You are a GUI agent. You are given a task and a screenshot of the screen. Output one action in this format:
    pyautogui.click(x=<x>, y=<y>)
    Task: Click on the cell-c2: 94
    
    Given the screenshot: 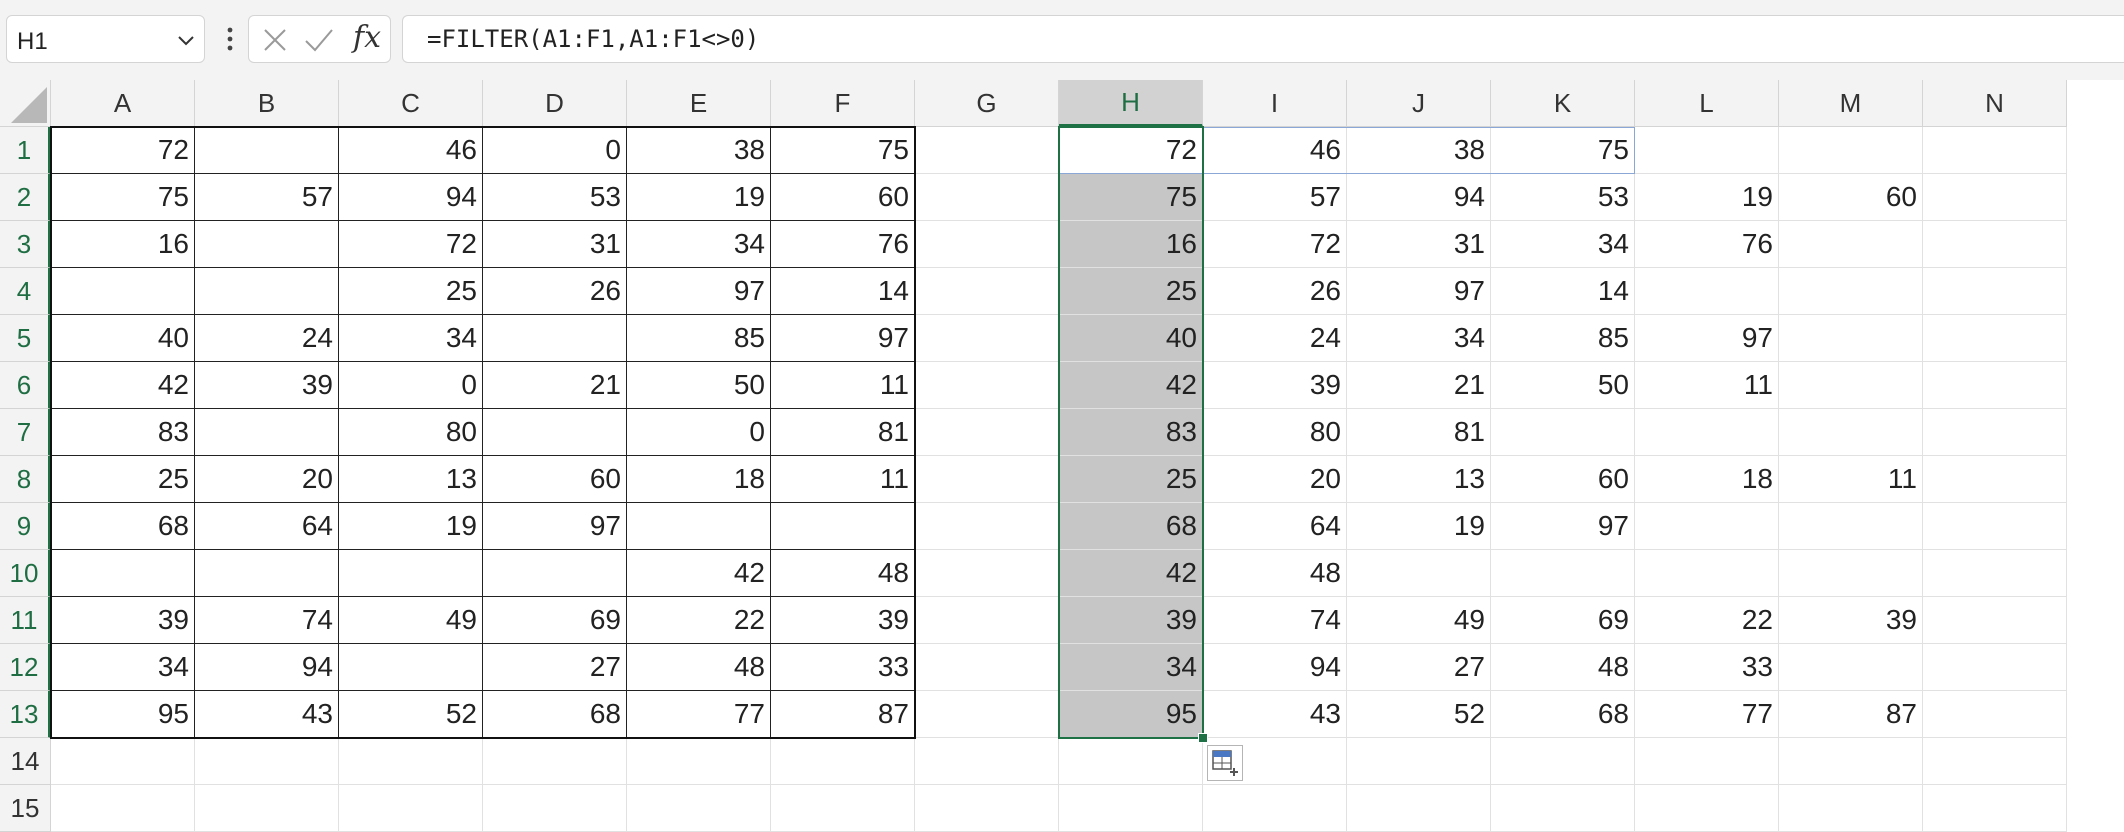 What is the action you would take?
    pyautogui.click(x=411, y=197)
    